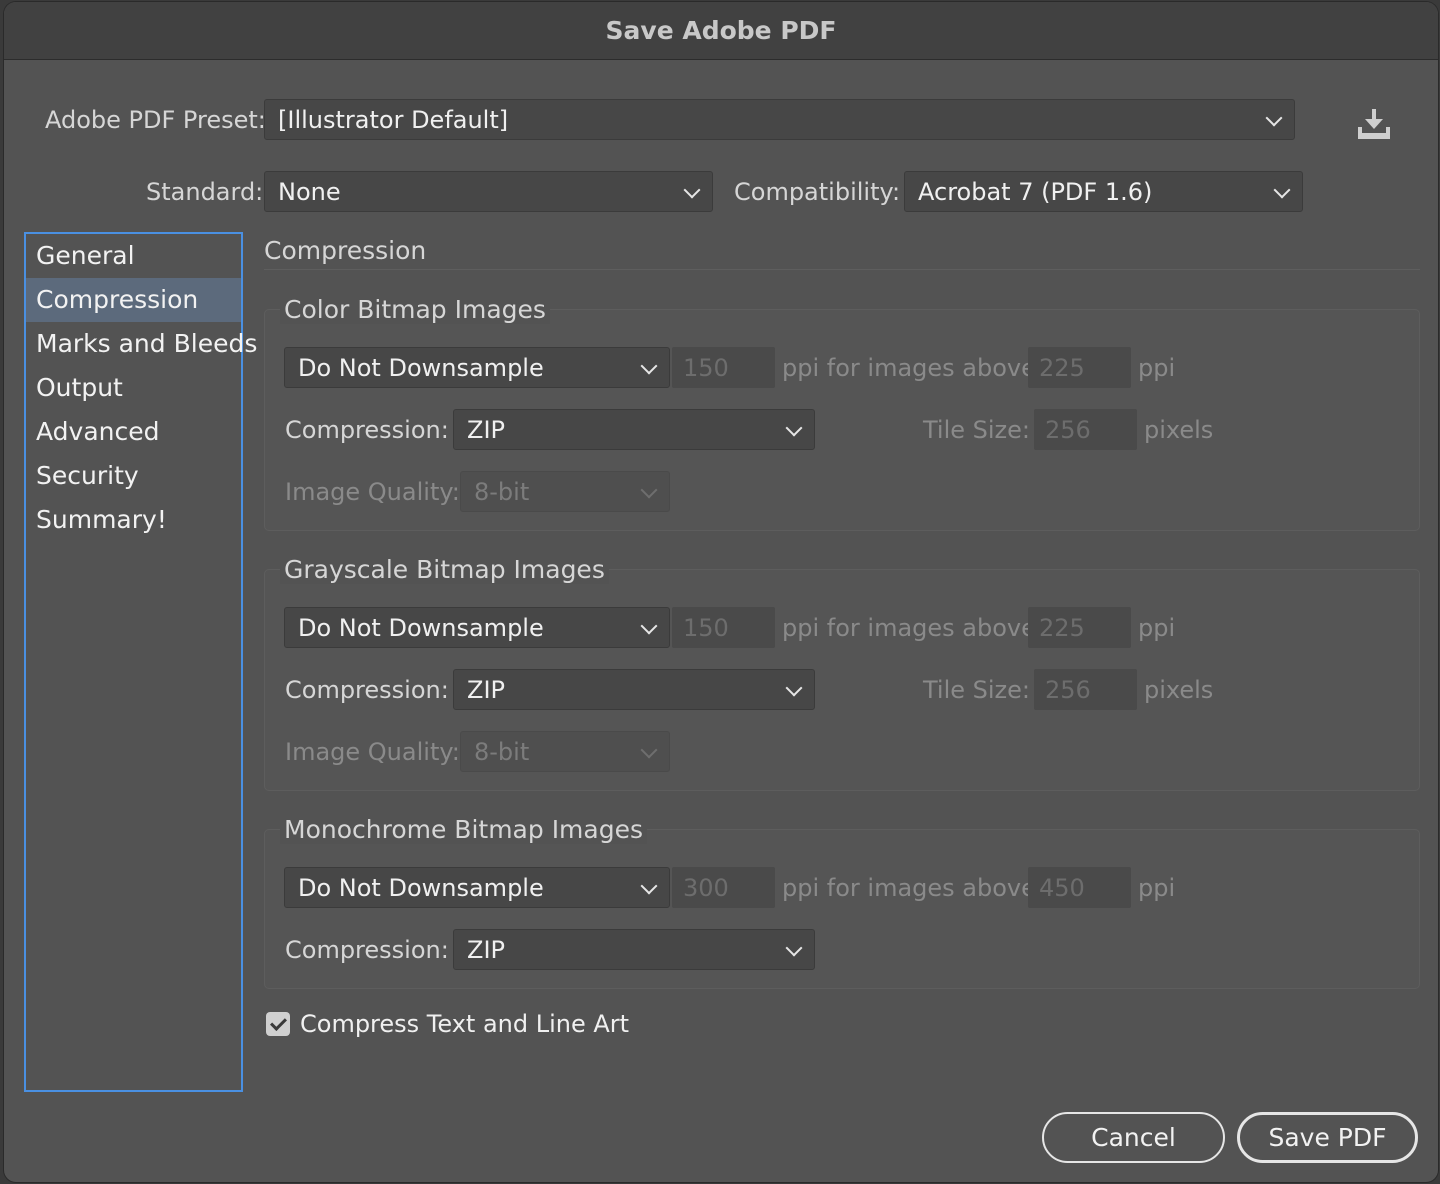  I want to click on color-compression-label: Compression:, so click(367, 430).